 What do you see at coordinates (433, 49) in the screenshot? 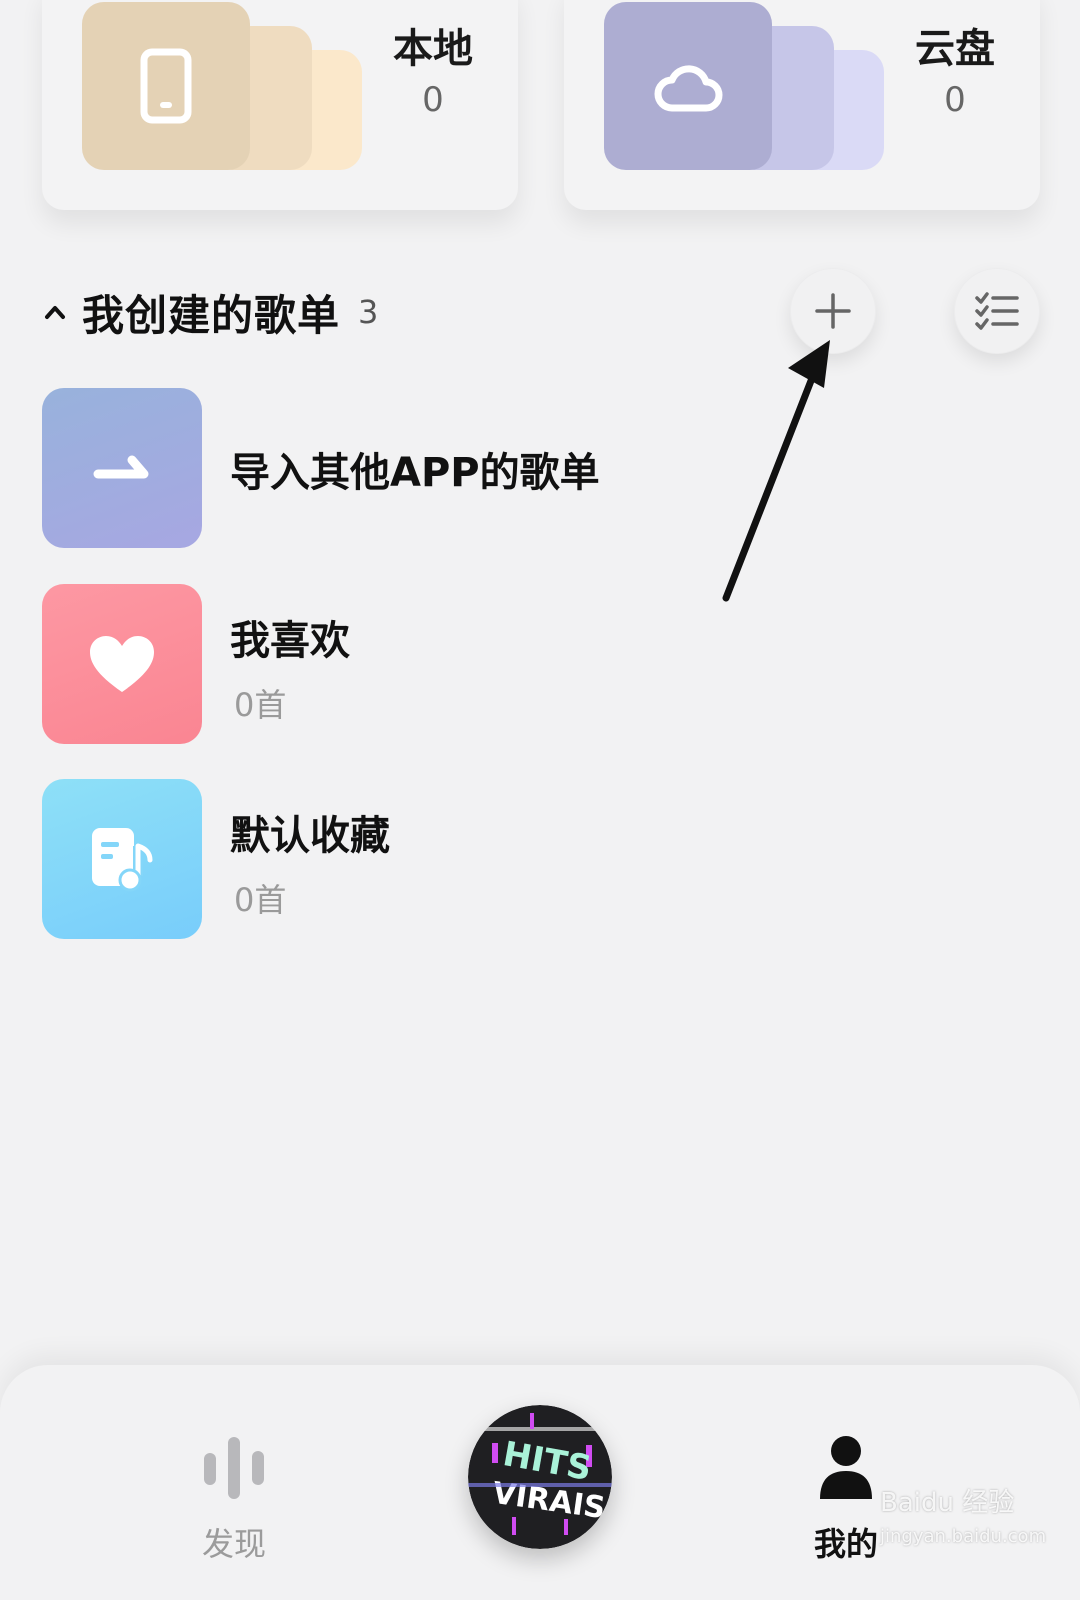
I see `local-title: 本地` at bounding box center [433, 49].